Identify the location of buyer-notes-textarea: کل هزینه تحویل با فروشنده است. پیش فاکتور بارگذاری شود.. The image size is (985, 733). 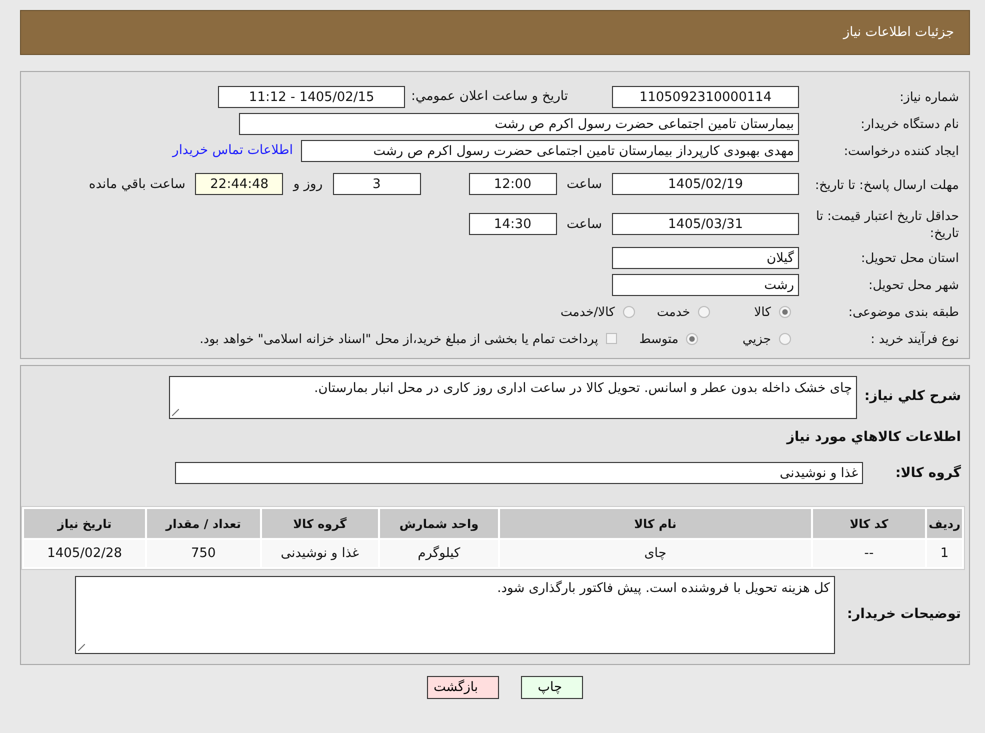
(455, 615).